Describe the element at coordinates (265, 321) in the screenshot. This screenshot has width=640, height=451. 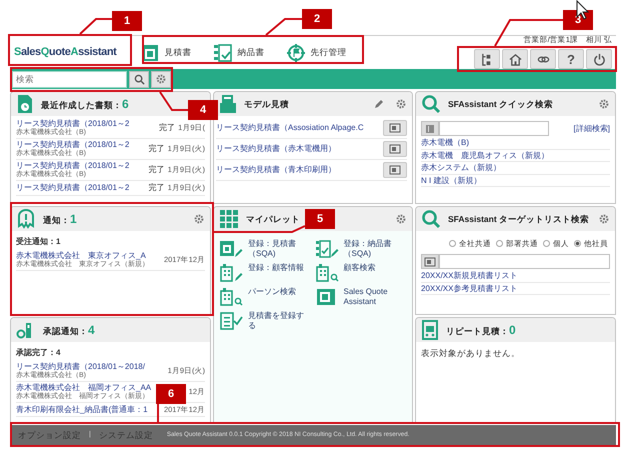
I see `palette-item: 見積書を登録する` at that location.